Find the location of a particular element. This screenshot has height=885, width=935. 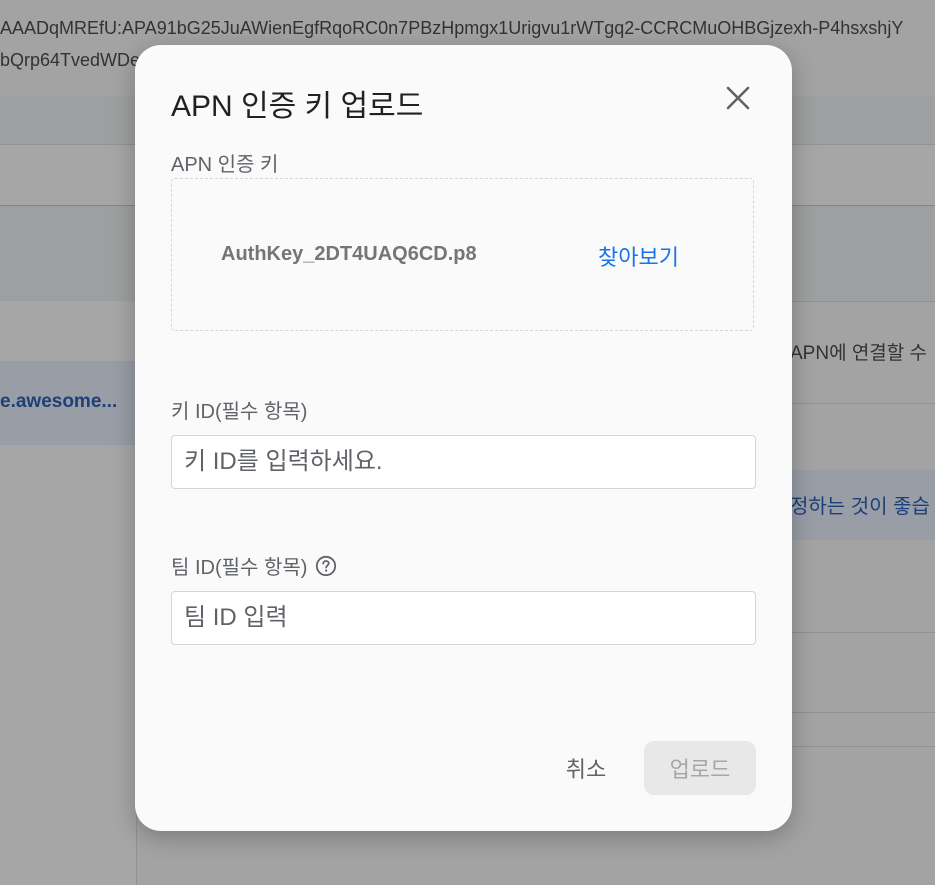

dialog-title: APN 인증 키 업로드 is located at coordinates (297, 106).